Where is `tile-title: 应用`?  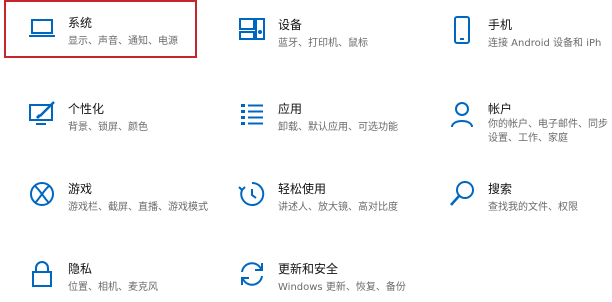 tile-title: 应用 is located at coordinates (290, 109).